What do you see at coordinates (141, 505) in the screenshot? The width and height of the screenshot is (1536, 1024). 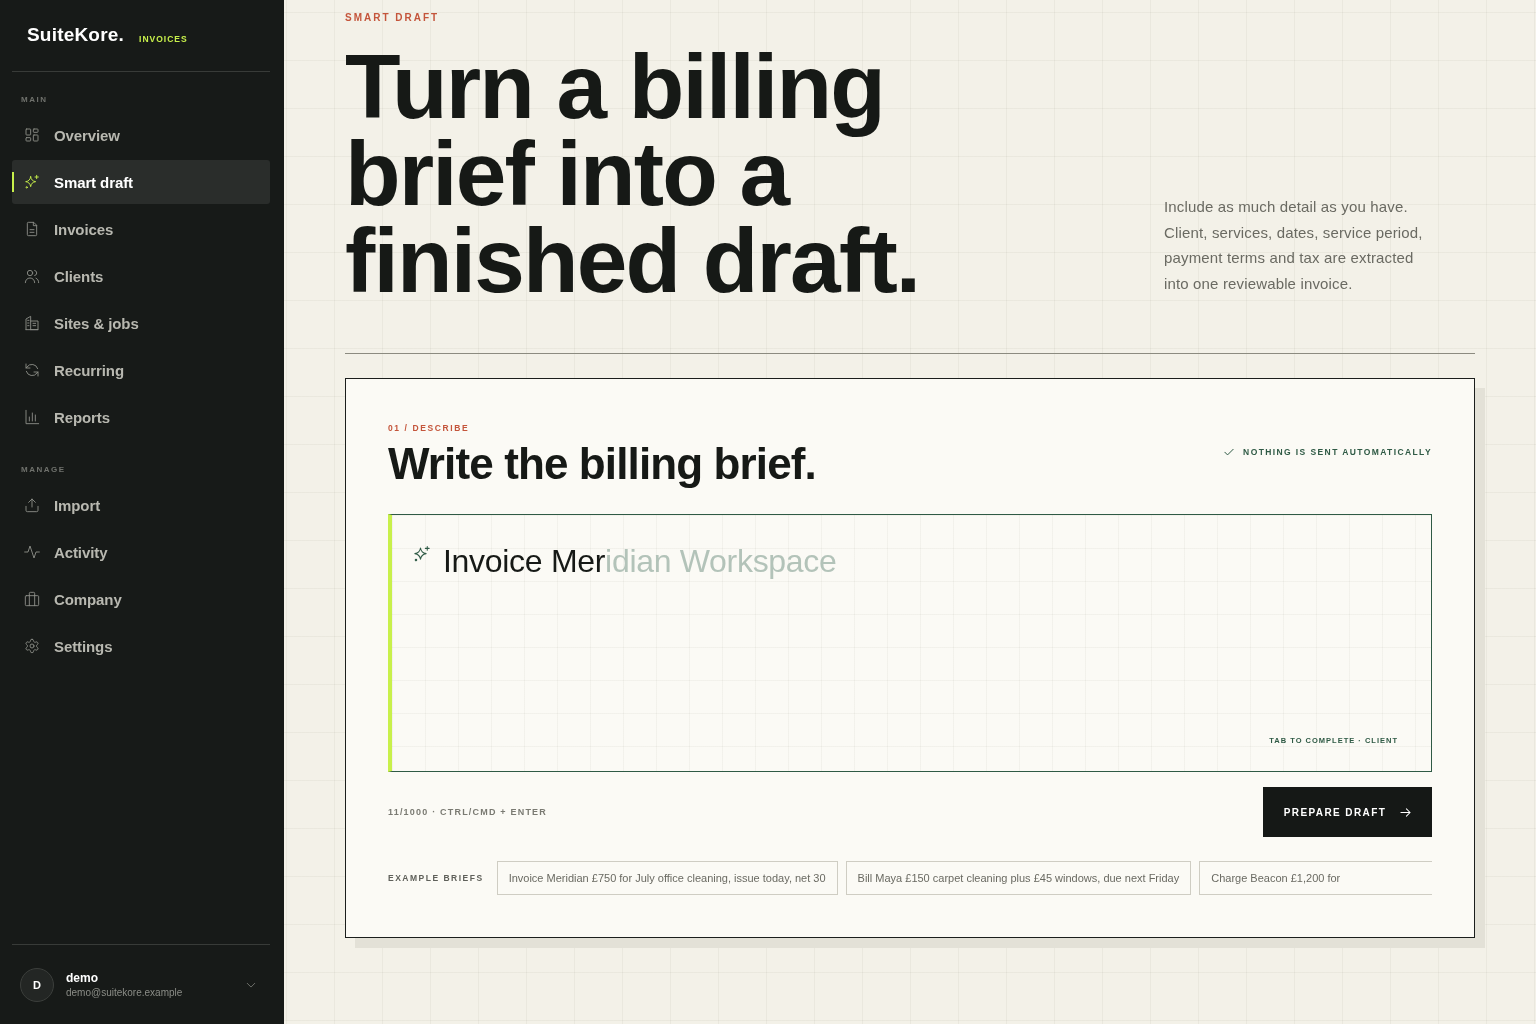 I see `nav-item: Import` at bounding box center [141, 505].